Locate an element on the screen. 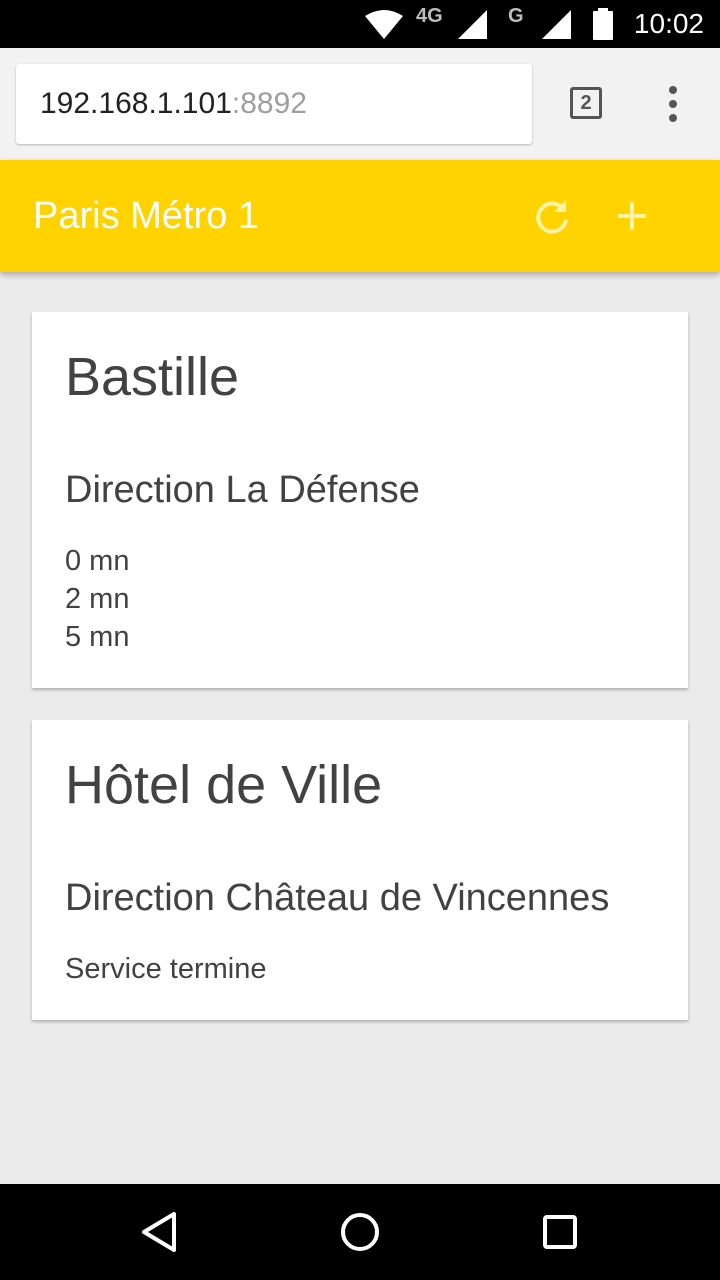 The height and width of the screenshot is (1280, 720). clock: 10:02 is located at coordinates (668, 23).